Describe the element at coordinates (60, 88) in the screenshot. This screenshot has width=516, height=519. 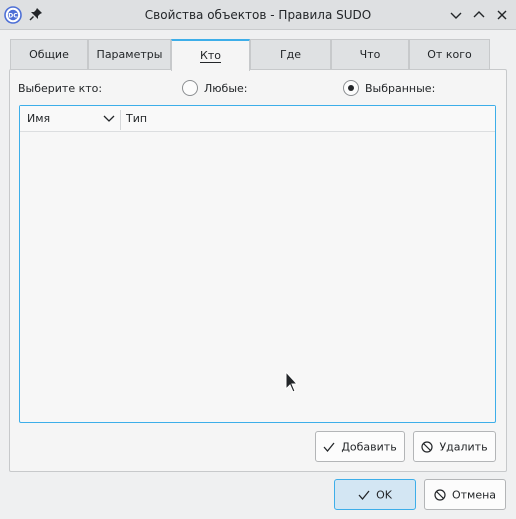
I see `select-who-label: Выберите кто:` at that location.